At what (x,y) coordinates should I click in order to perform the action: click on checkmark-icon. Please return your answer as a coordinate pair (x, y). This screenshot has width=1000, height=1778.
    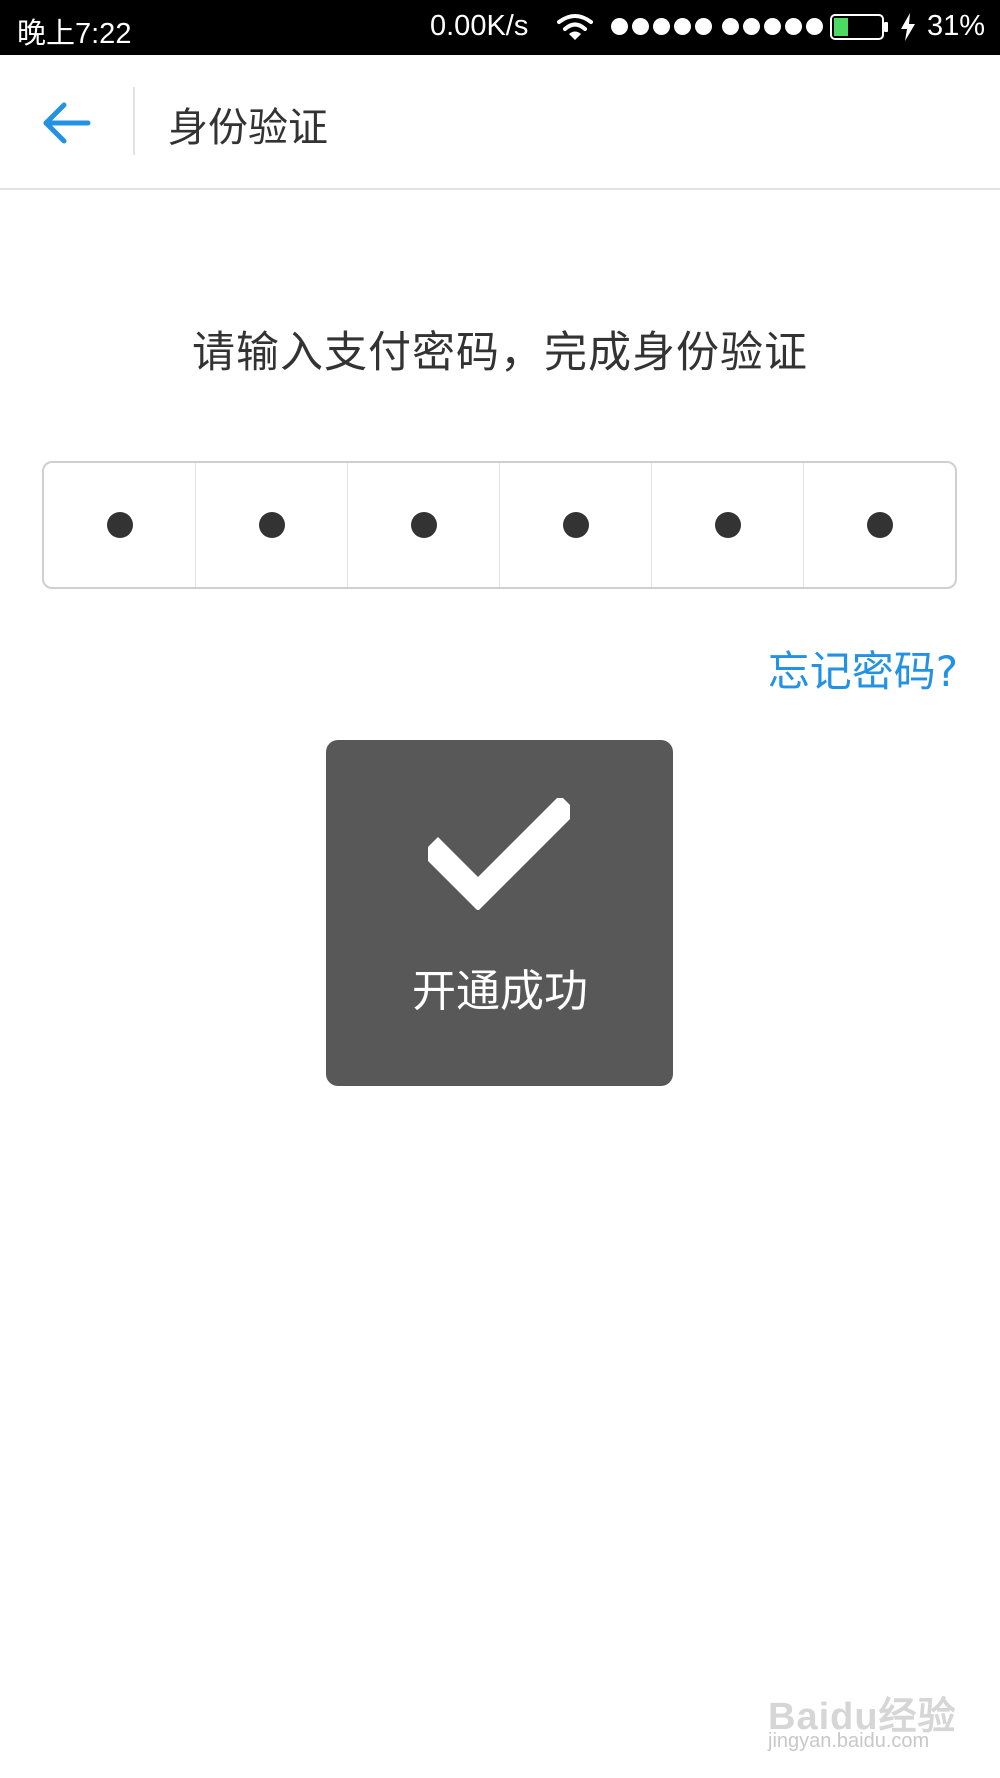
    Looking at the image, I should click on (499, 854).